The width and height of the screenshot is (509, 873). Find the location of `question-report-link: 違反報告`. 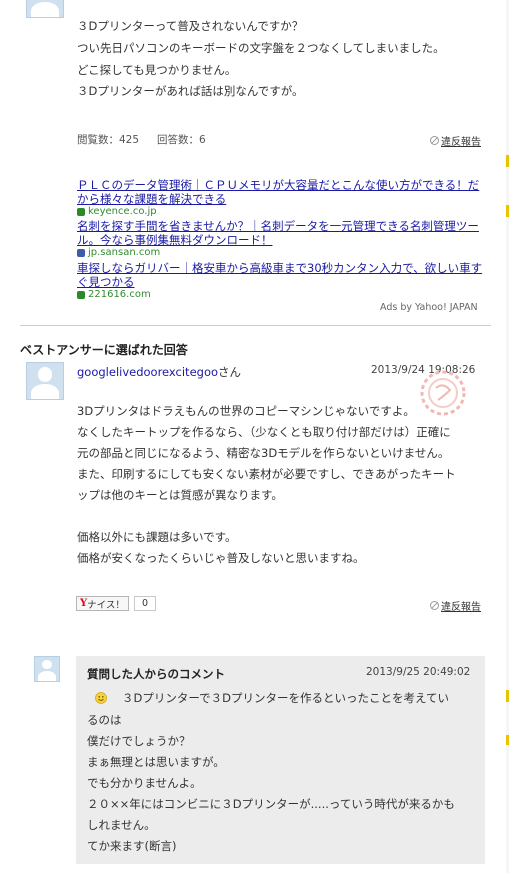

question-report-link: 違反報告 is located at coordinates (455, 140).